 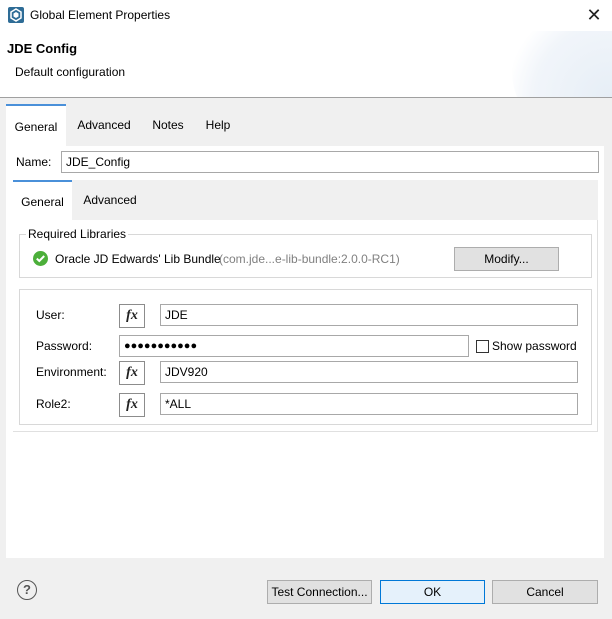 What do you see at coordinates (545, 592) in the screenshot?
I see `cancel-button: Cancel` at bounding box center [545, 592].